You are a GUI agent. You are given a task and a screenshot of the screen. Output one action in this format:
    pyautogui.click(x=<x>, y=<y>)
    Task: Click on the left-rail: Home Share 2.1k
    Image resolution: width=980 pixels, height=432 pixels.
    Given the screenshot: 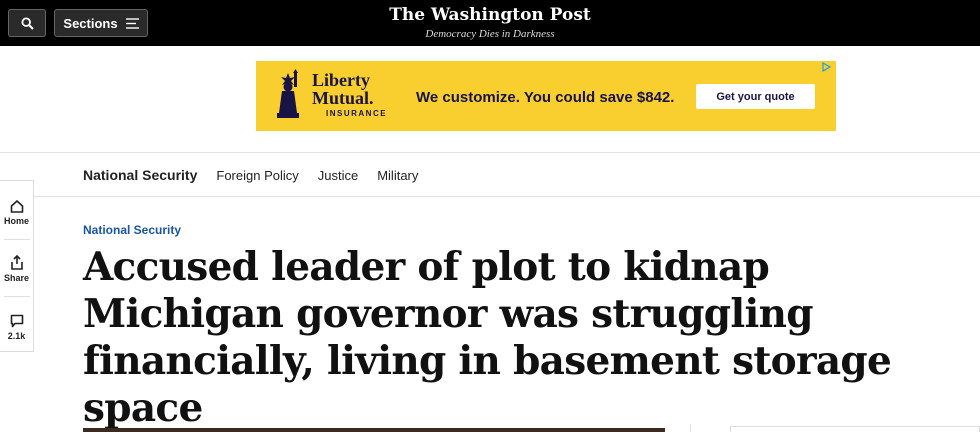 What is the action you would take?
    pyautogui.click(x=17, y=266)
    